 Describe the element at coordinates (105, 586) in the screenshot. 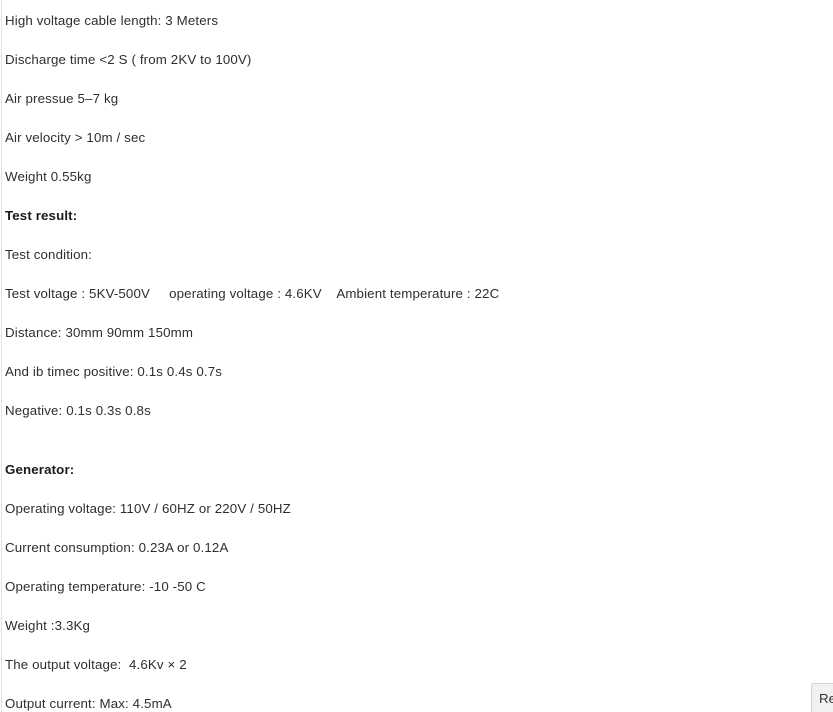

I see `spec-line: Operating temperature: -10 -50 C` at that location.